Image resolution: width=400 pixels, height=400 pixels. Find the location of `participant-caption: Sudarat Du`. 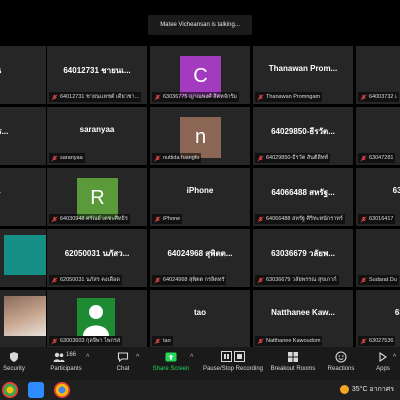

participant-caption: Sudarat Du is located at coordinates (378, 280).